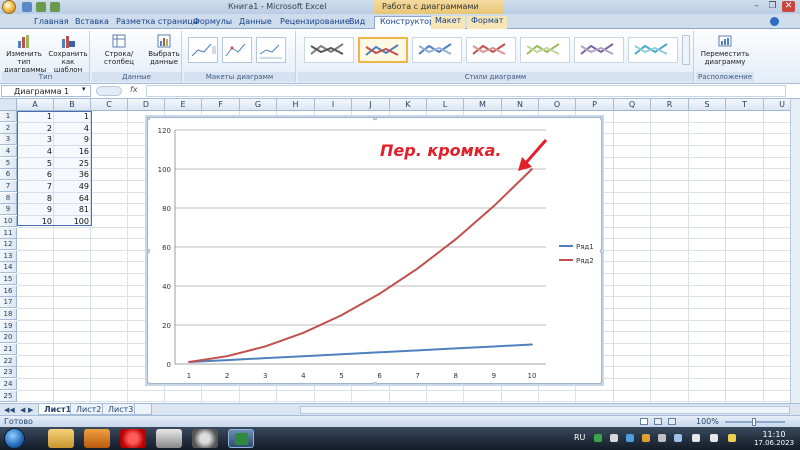 The width and height of the screenshot is (800, 450). I want to click on column-header-r: R, so click(670, 105).